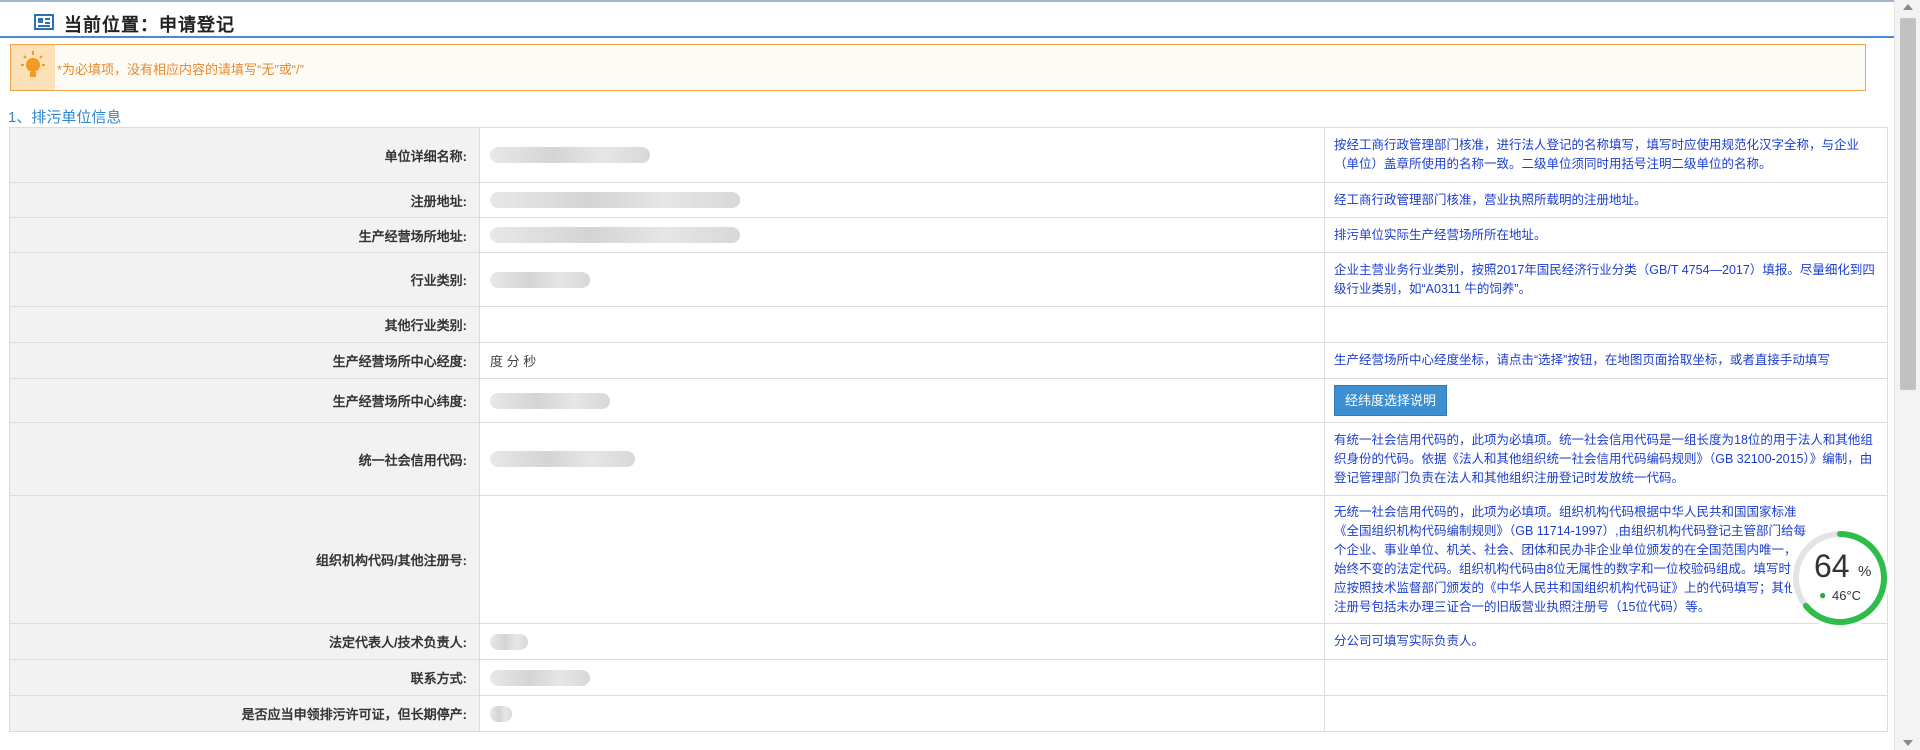 The height and width of the screenshot is (750, 1920). Describe the element at coordinates (44, 22) in the screenshot. I see `document-list-icon` at that location.